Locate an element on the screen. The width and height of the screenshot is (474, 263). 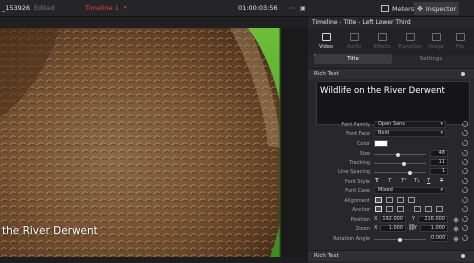
rich-text-input: Wildlife on the River Derwent is located at coordinates (393, 103).